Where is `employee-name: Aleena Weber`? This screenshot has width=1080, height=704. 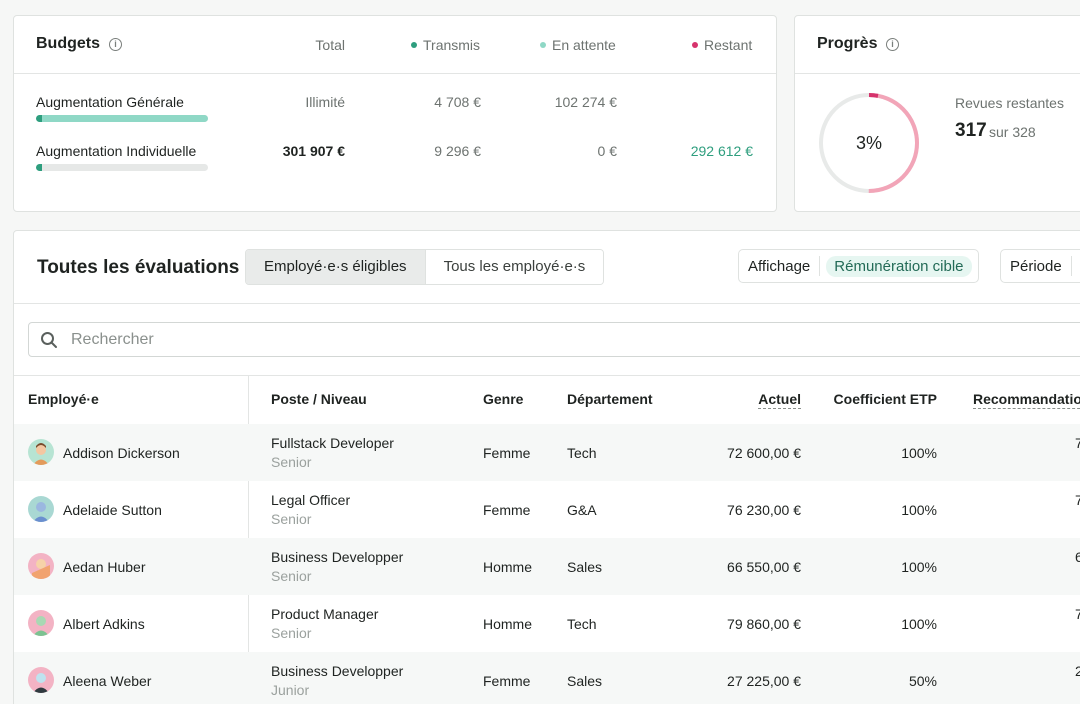
employee-name: Aleena Weber is located at coordinates (107, 681).